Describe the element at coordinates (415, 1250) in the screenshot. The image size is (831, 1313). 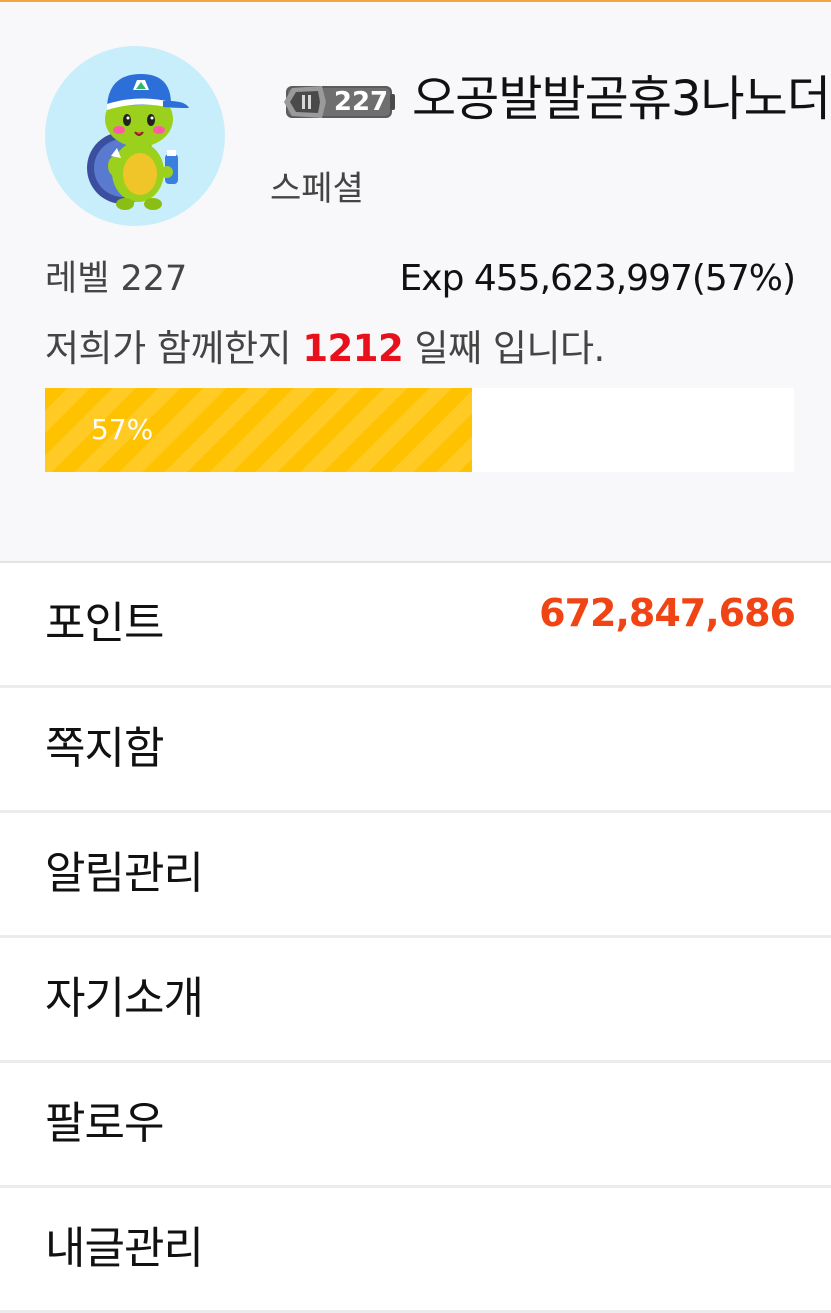
I see `menu-item-my-posts: 내글관리` at that location.